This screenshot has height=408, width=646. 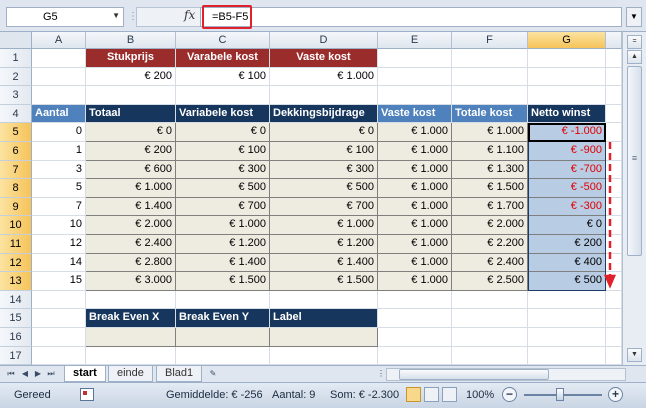 What do you see at coordinates (567, 263) in the screenshot?
I see `netto-winst-cell: € 400` at bounding box center [567, 263].